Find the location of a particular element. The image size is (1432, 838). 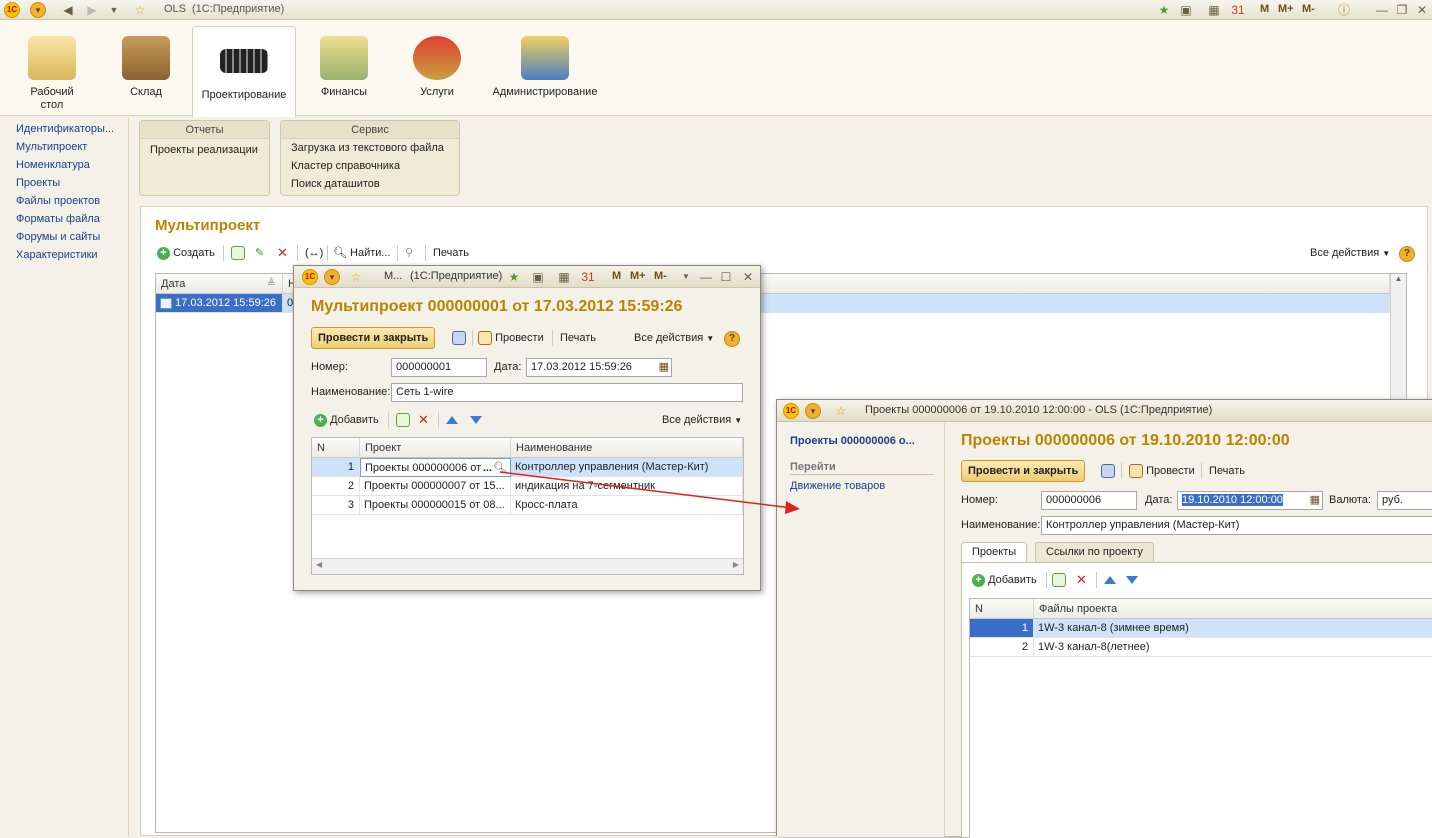

annotation-arrow is located at coordinates (649, 492).